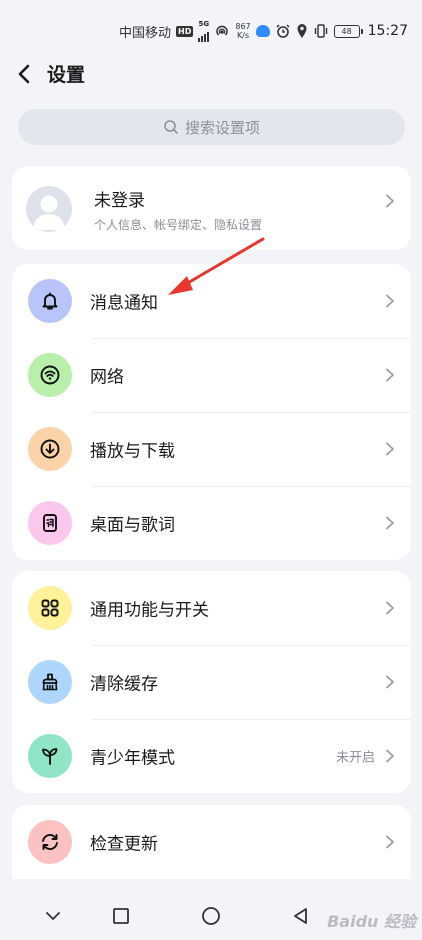 The height and width of the screenshot is (940, 422). What do you see at coordinates (302, 31) in the screenshot?
I see `location-icon` at bounding box center [302, 31].